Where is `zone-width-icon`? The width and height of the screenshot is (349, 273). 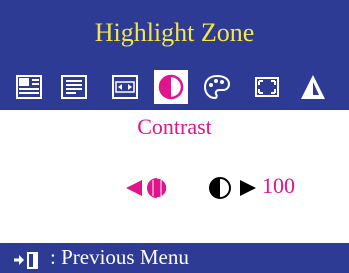 zone-width-icon is located at coordinates (125, 87).